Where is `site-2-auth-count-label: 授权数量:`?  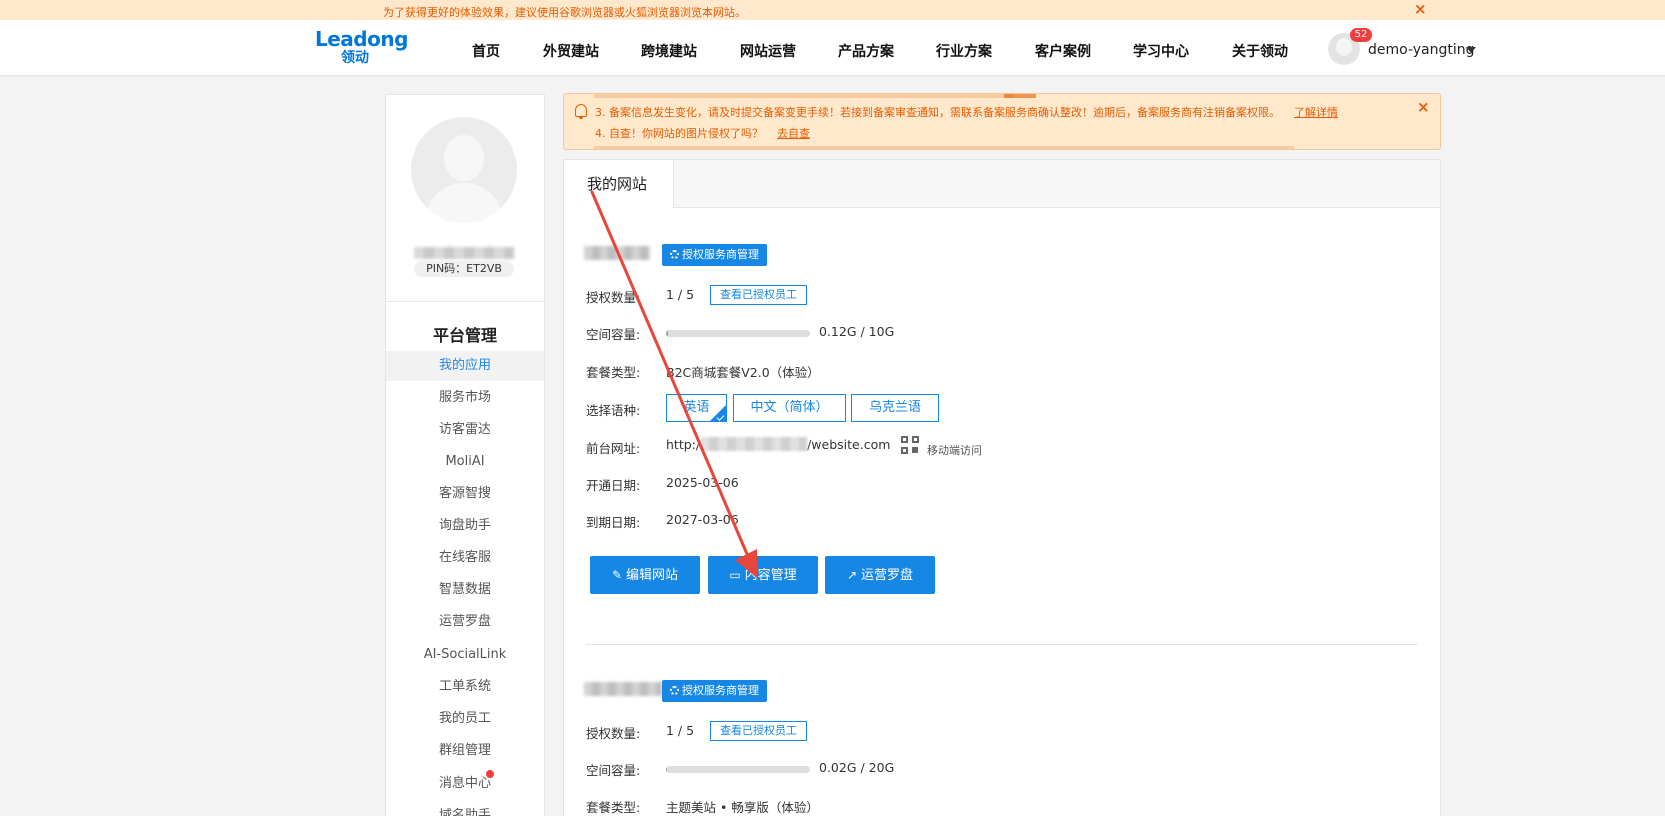
site-2-auth-count-label: 授权数量: is located at coordinates (613, 733).